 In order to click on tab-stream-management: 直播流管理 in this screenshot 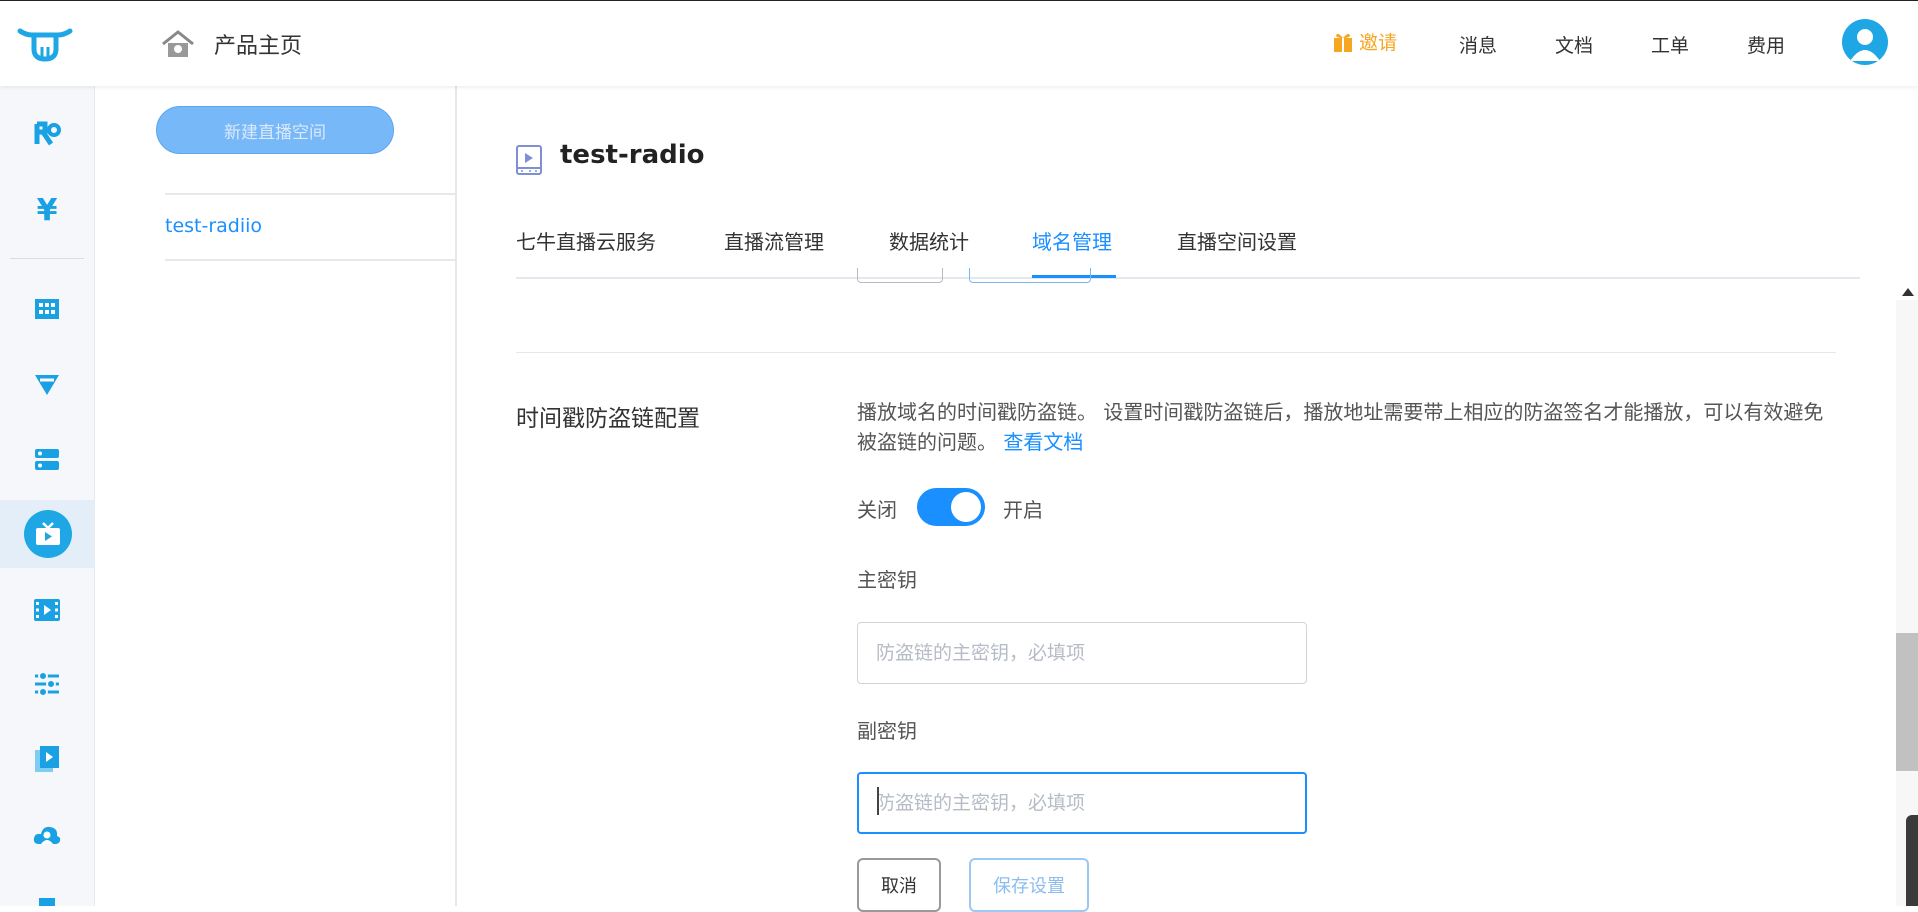, I will do `click(774, 240)`.